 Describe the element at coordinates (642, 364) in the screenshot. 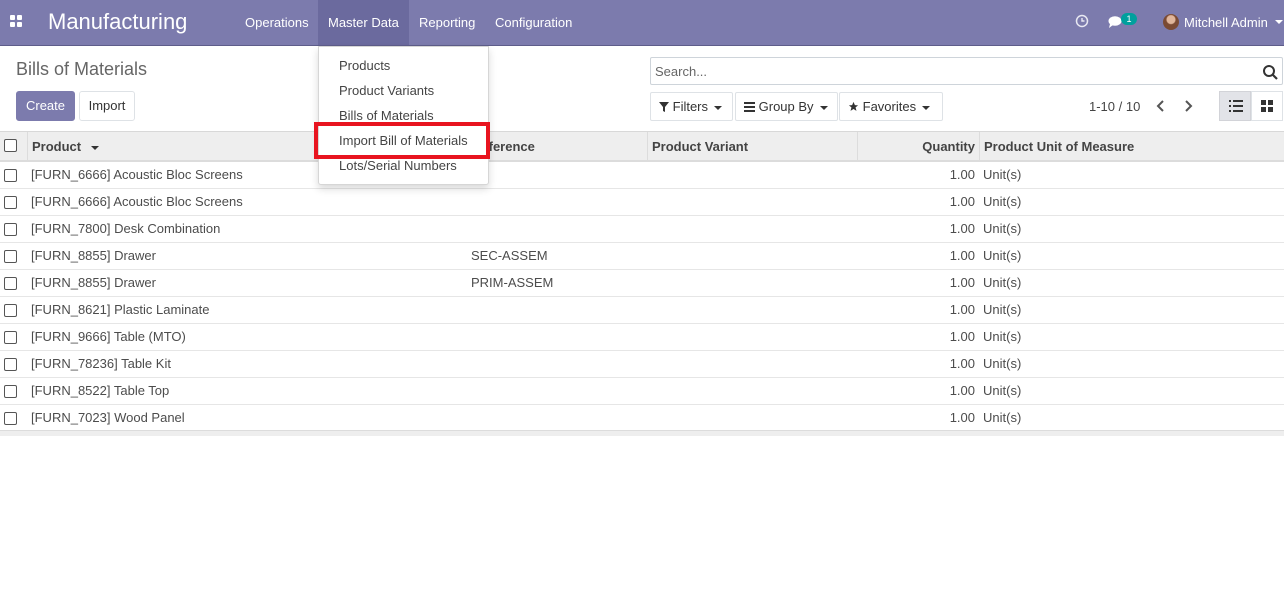

I see `table-row: [FURN_78236] Table Kit 1.00 Unit(s)` at that location.